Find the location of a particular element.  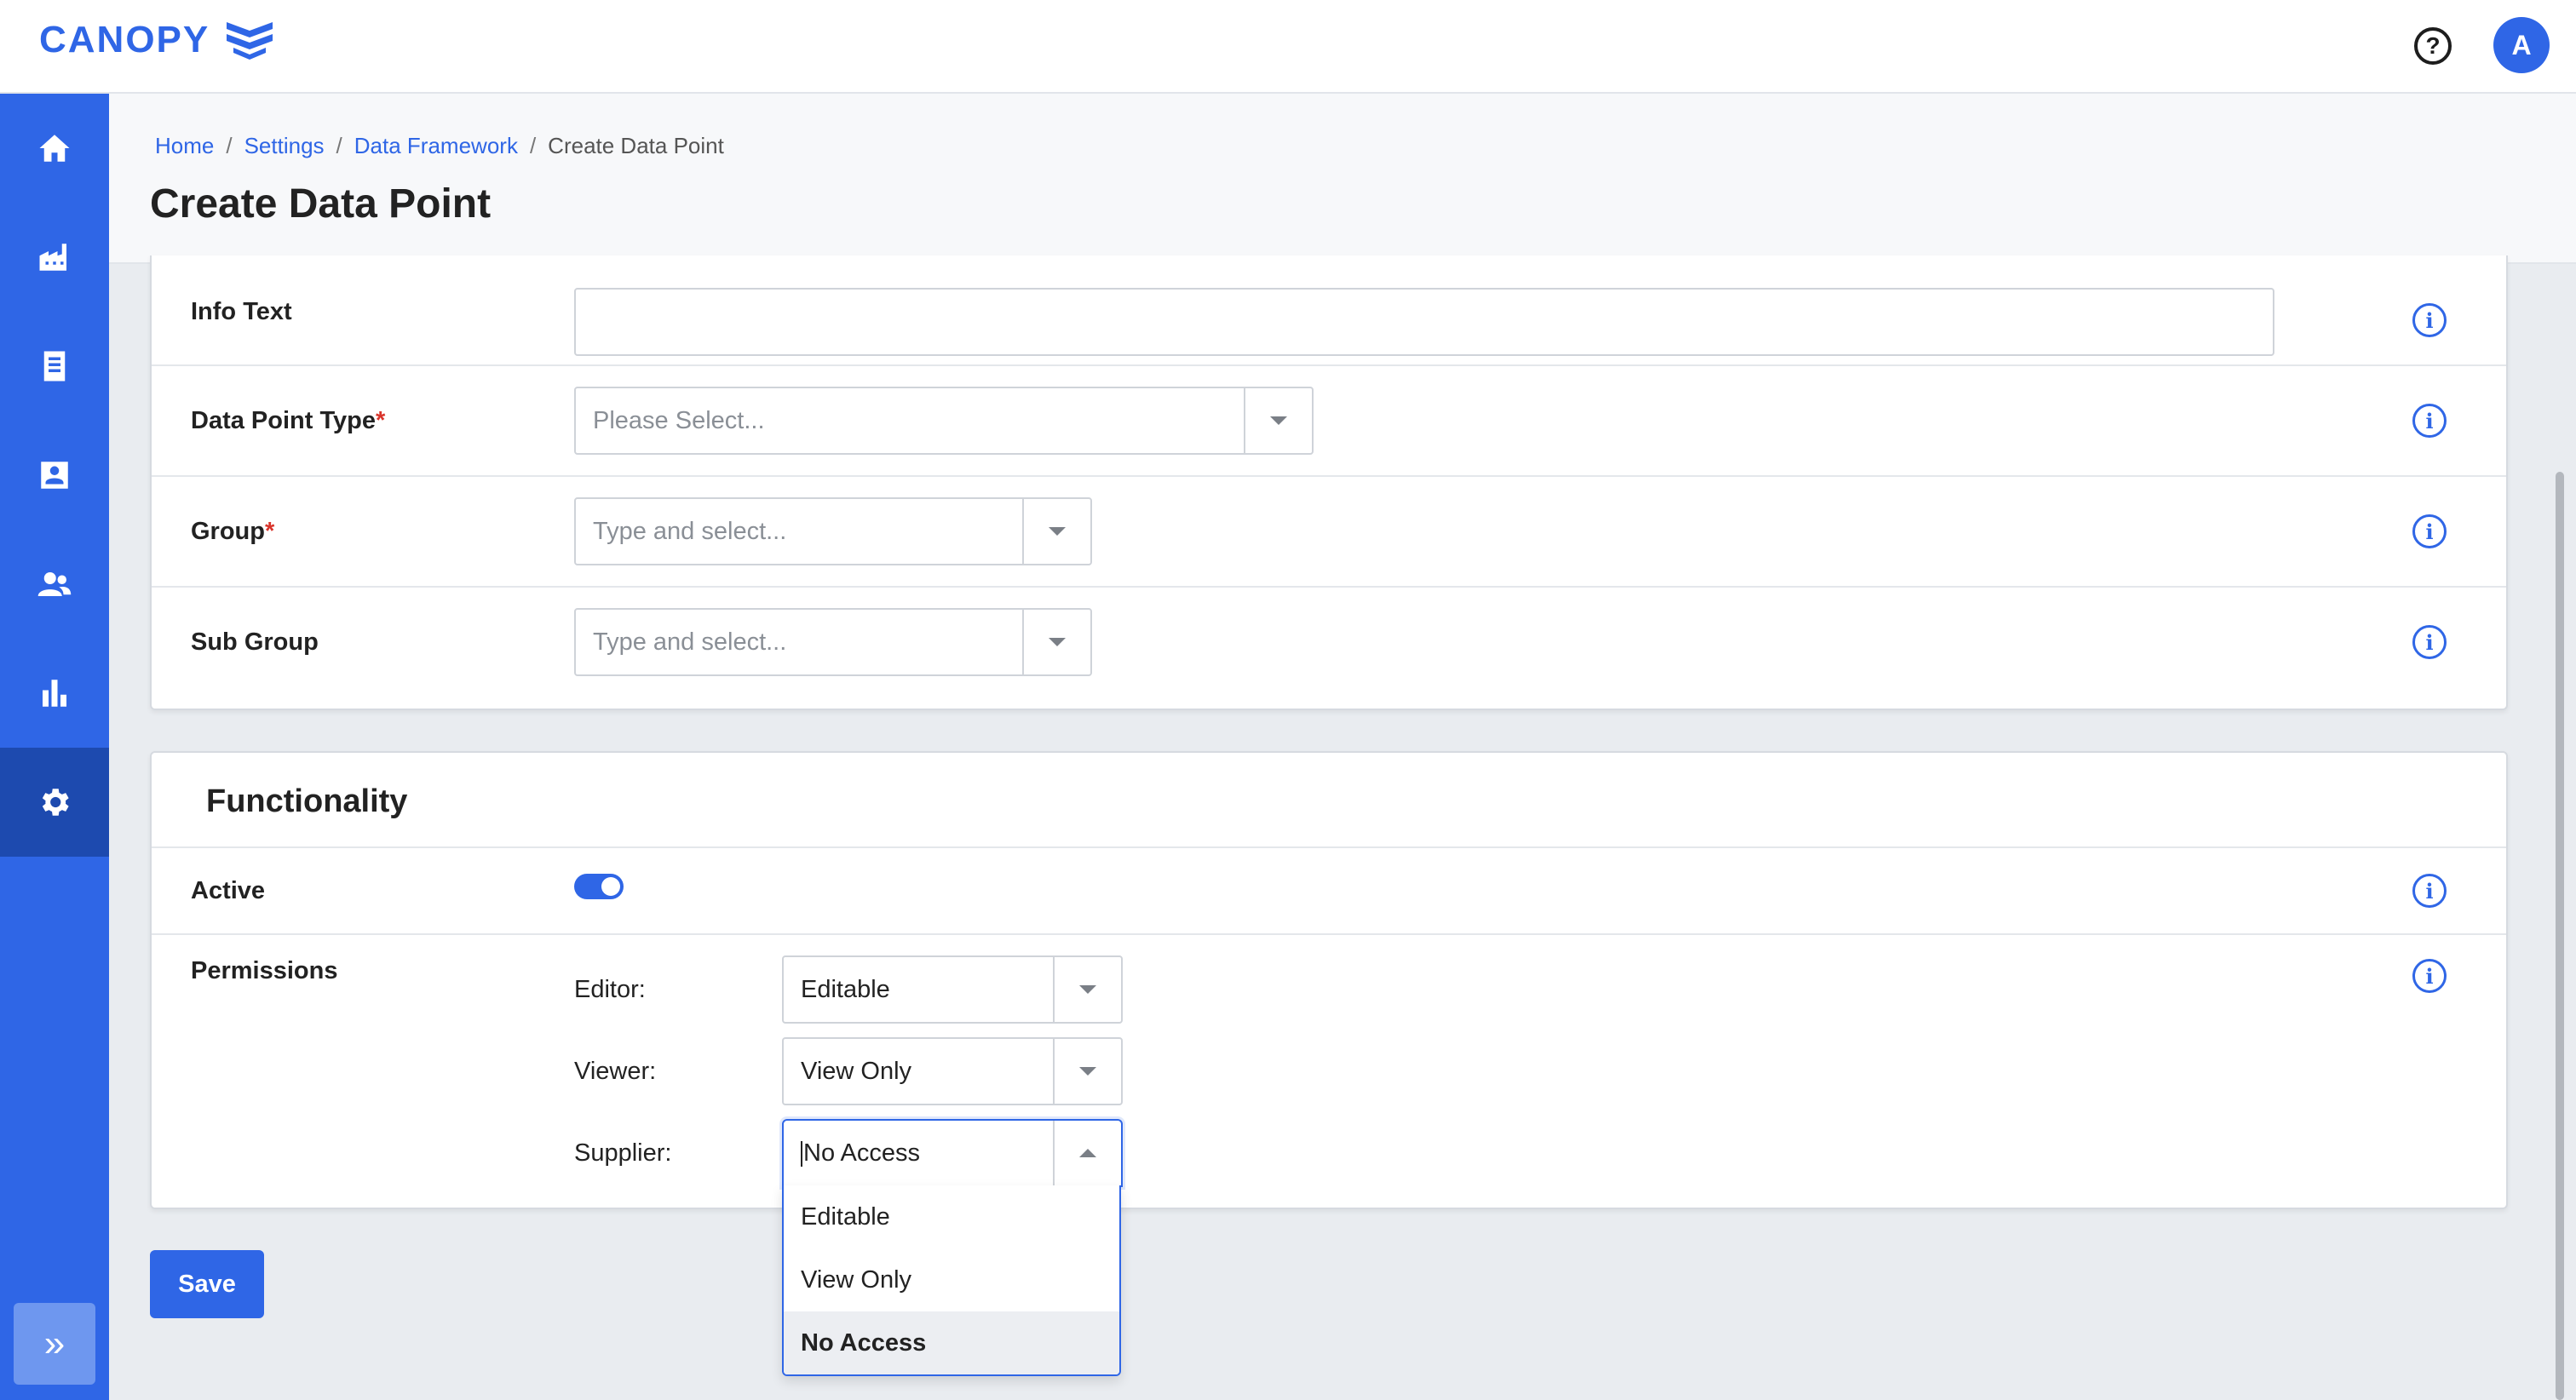

data-point-type-row: Data Point Type* Please Select... i is located at coordinates (1329, 421).